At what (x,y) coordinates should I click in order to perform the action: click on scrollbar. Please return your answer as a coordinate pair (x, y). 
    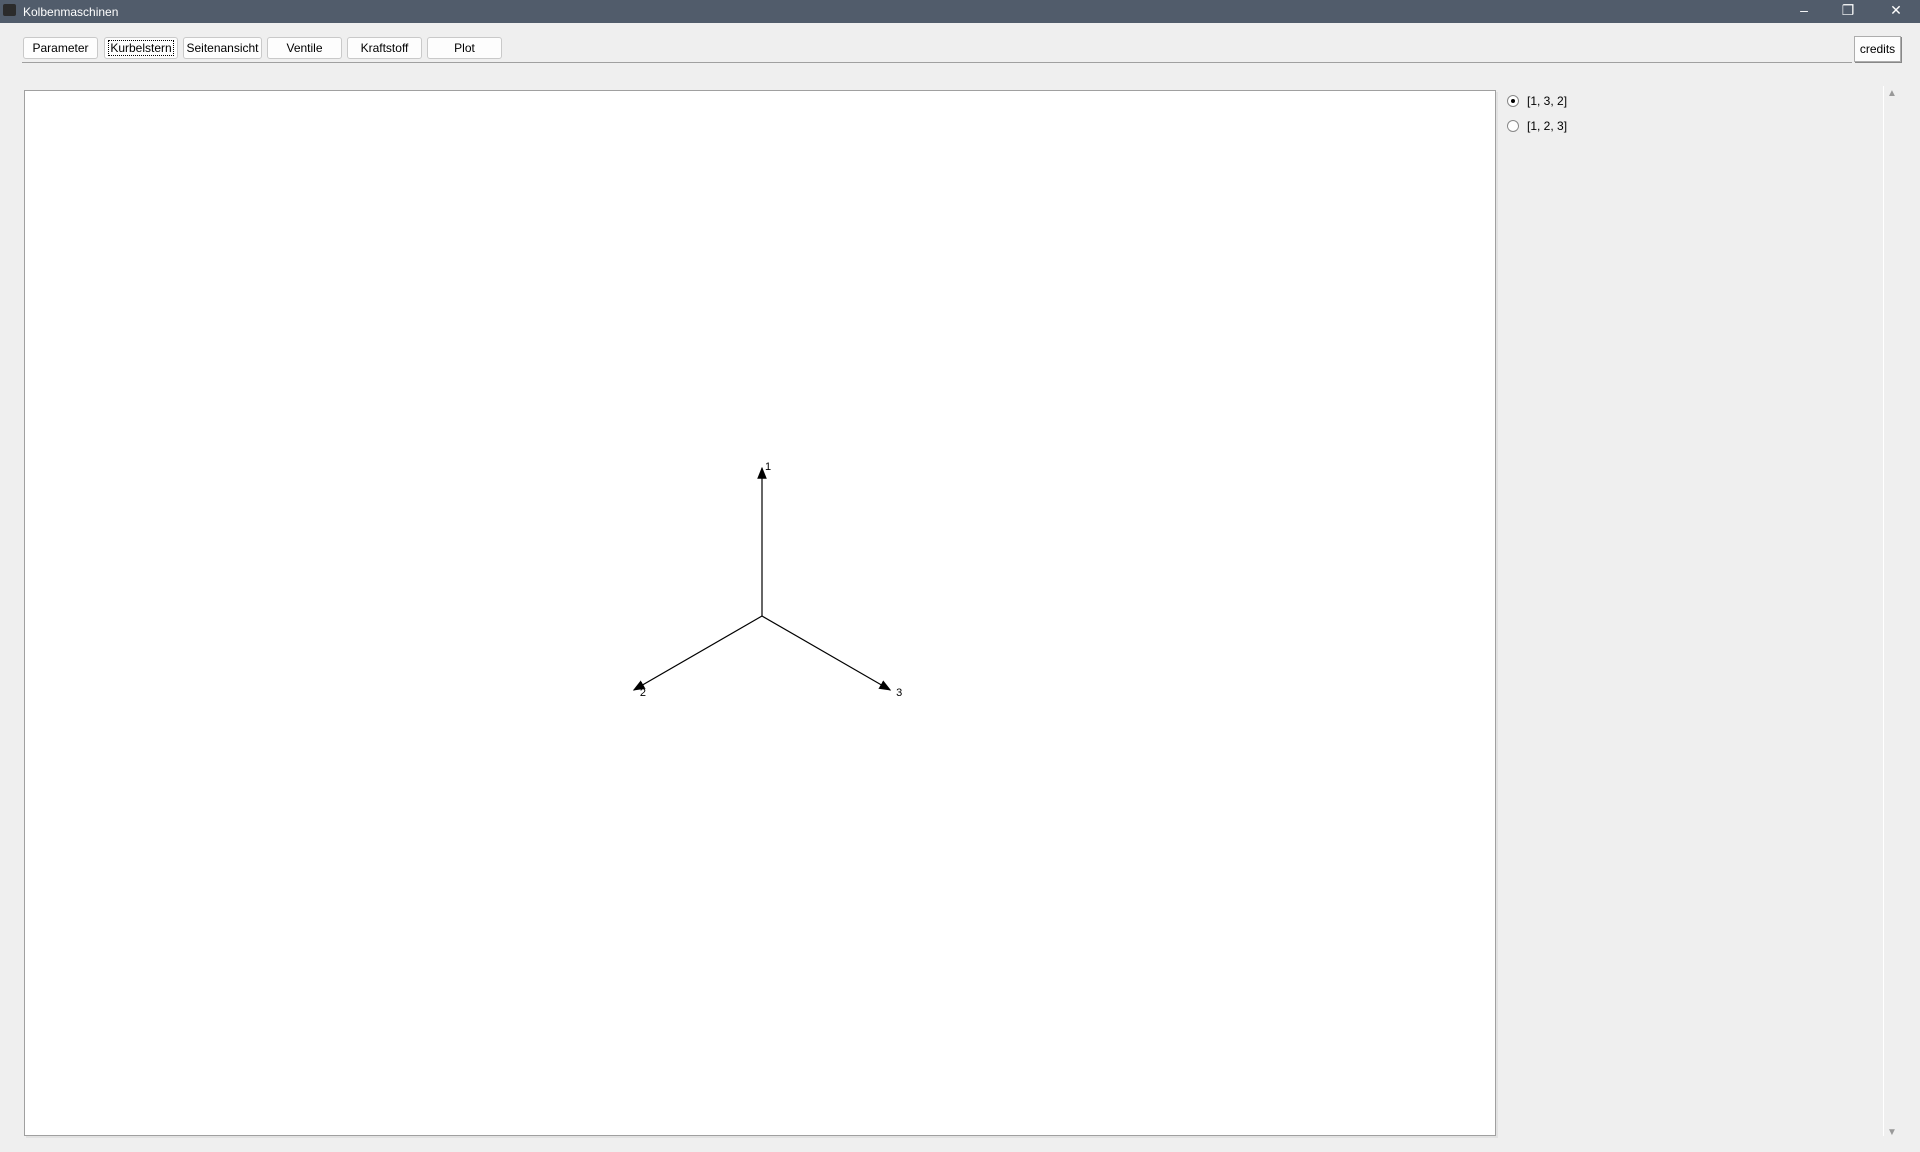
    Looking at the image, I should click on (1883, 611).